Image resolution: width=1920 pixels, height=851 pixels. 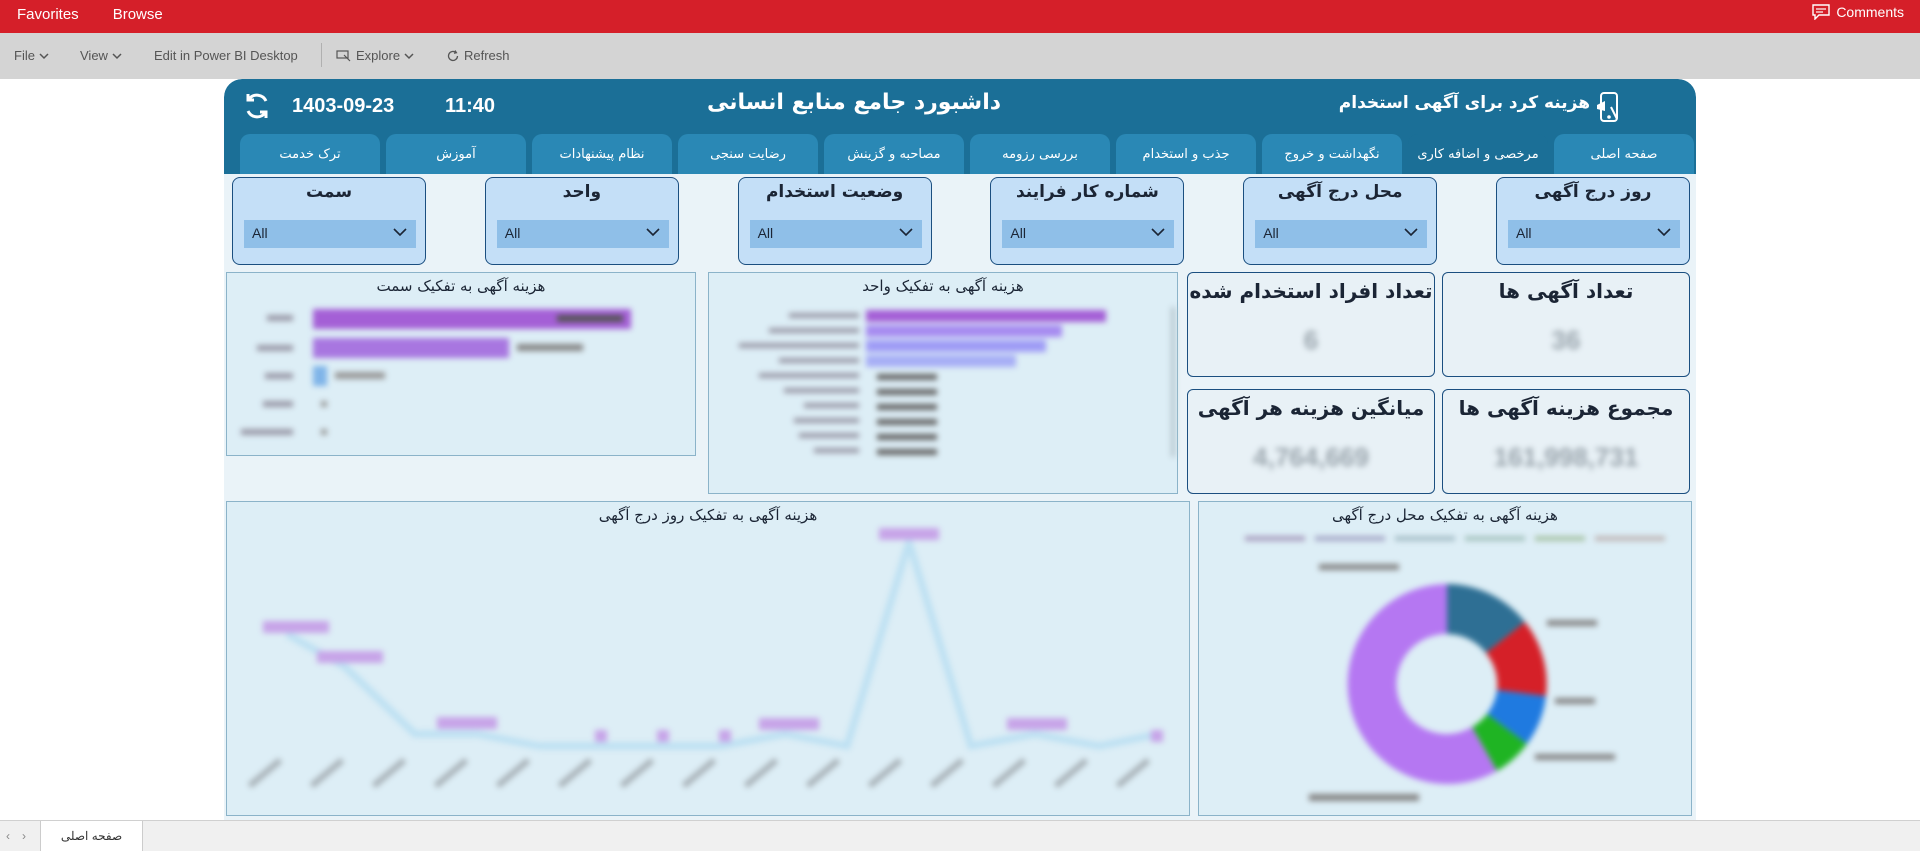 What do you see at coordinates (31, 55) in the screenshot?
I see `file-menu: File` at bounding box center [31, 55].